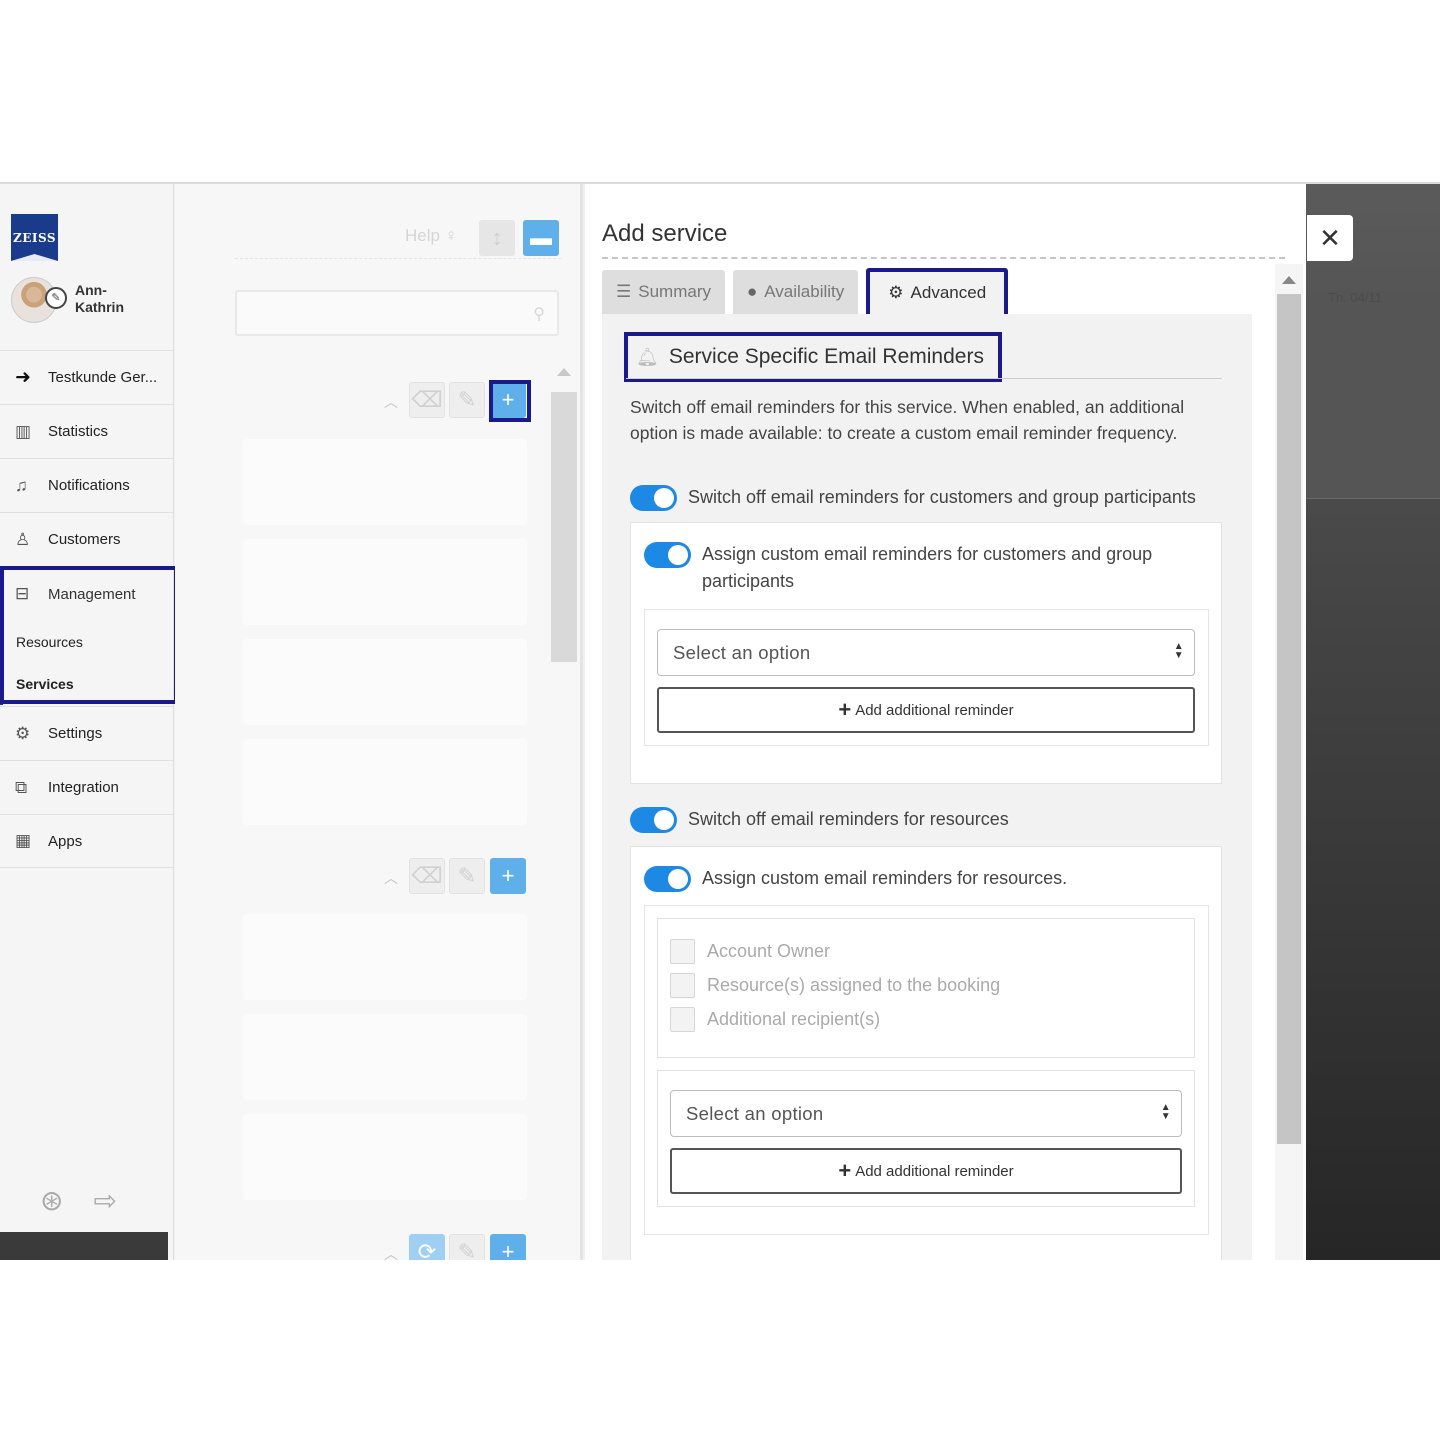 The height and width of the screenshot is (1440, 1440). What do you see at coordinates (34, 237) in the screenshot?
I see `zeiss-logo: ZEISS` at bounding box center [34, 237].